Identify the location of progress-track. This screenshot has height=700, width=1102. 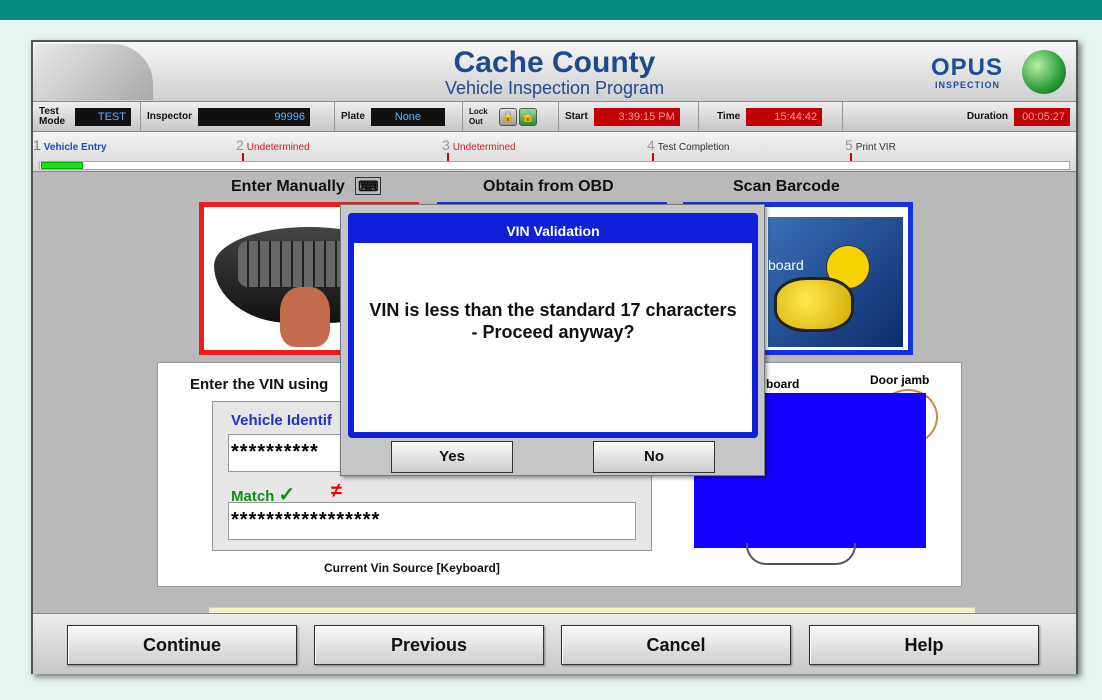
(554, 165).